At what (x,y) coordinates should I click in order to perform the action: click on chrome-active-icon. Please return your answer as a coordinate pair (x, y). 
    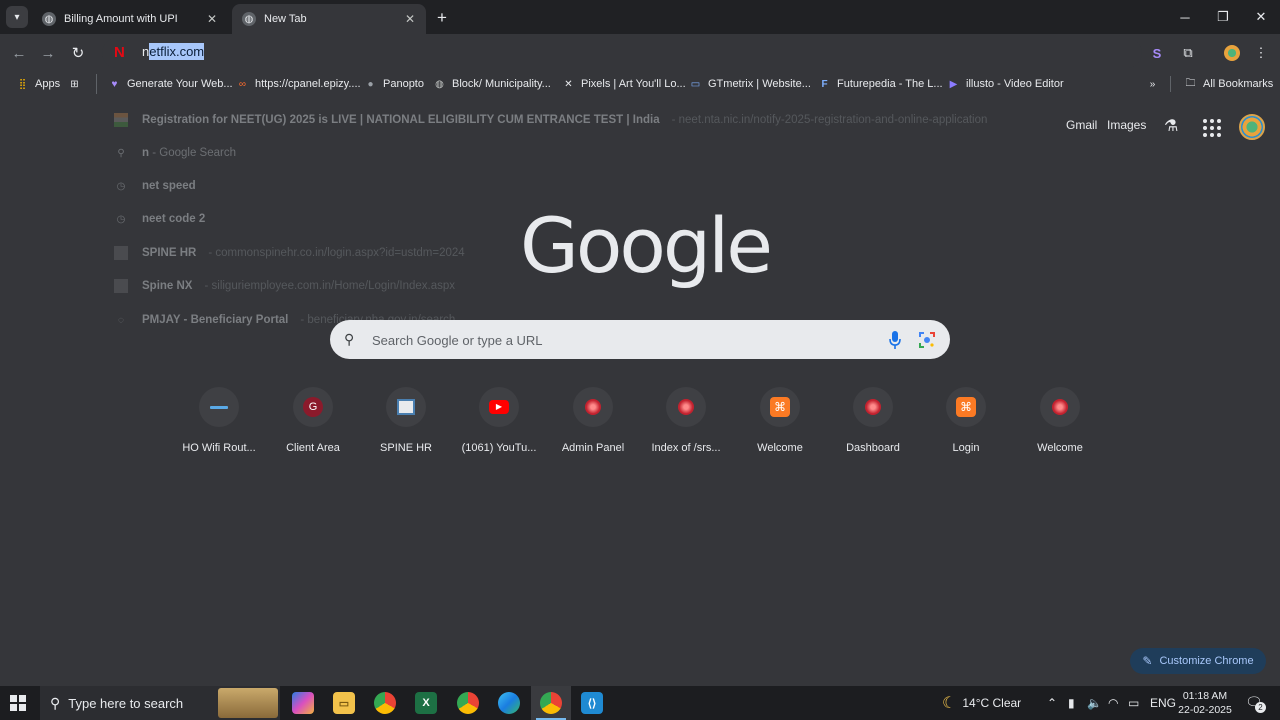
    Looking at the image, I should click on (551, 703).